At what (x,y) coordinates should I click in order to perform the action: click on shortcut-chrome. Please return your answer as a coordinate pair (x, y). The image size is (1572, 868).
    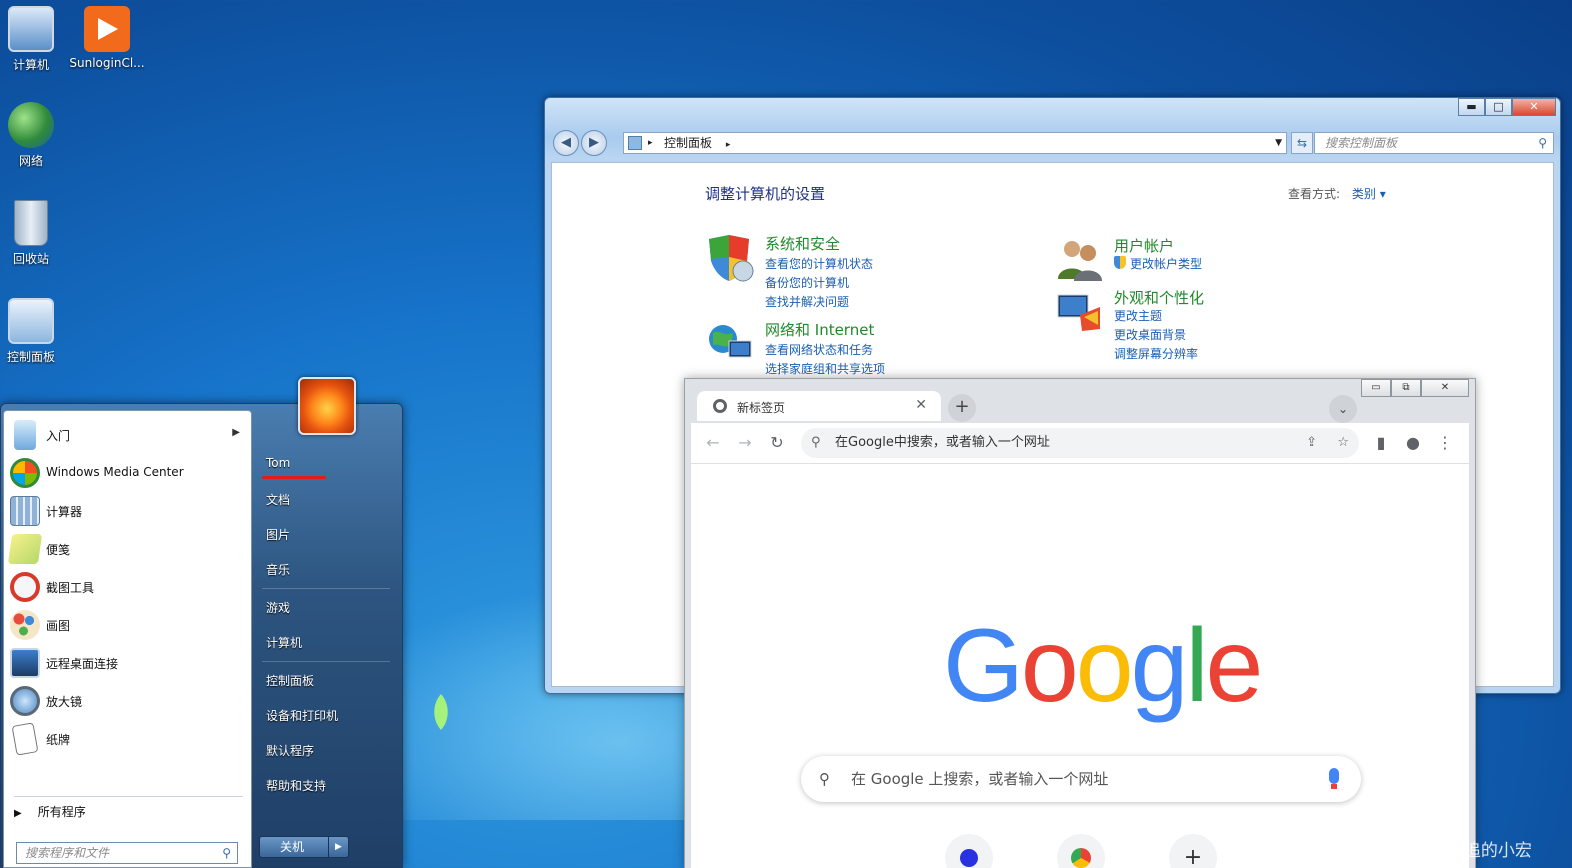
    Looking at the image, I should click on (1081, 851).